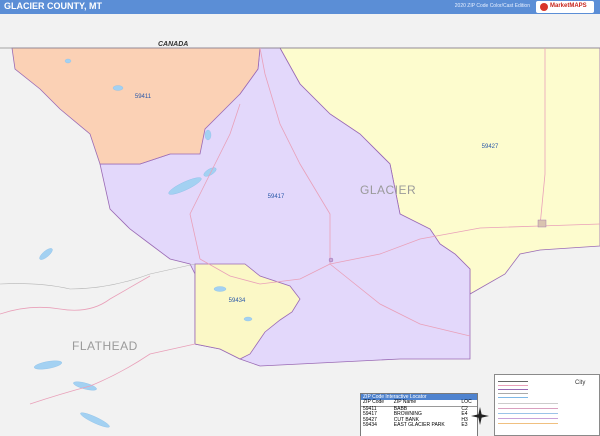 This screenshot has width=600, height=436. What do you see at coordinates (513, 389) in the screenshot?
I see `legend-line-boundary` at bounding box center [513, 389].